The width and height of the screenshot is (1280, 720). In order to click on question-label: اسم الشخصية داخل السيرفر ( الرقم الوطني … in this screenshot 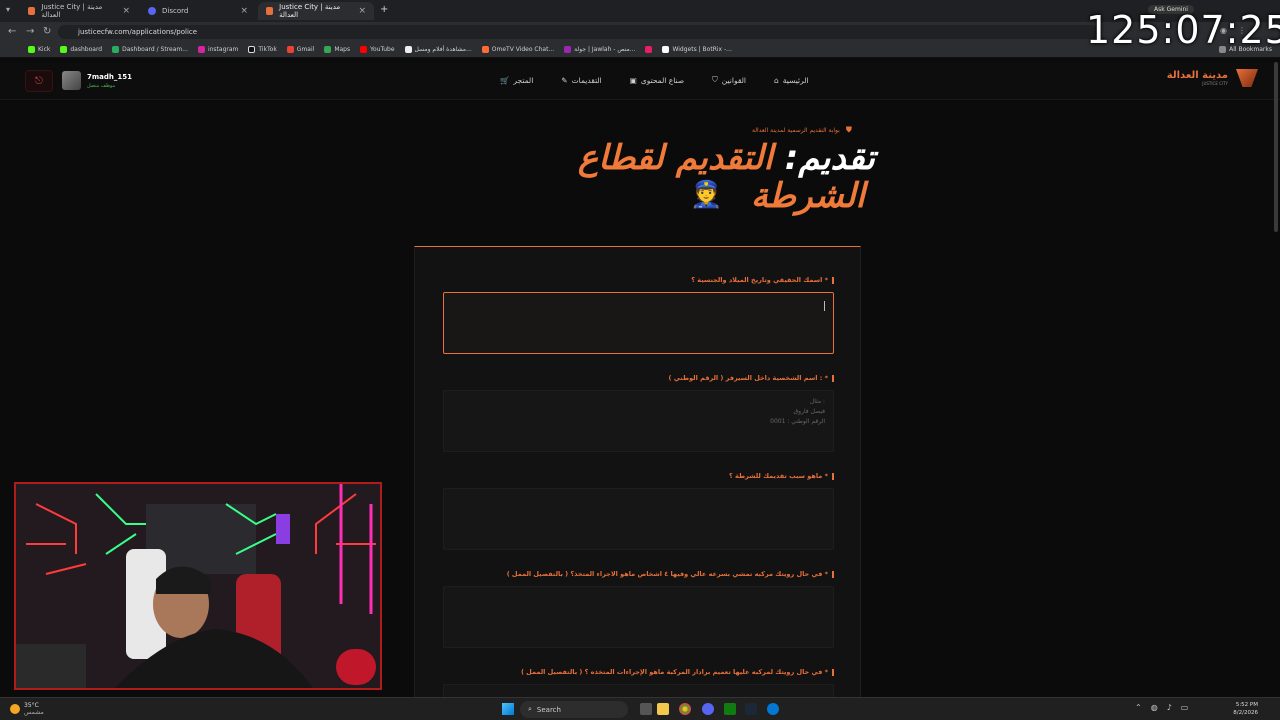, I will do `click(752, 378)`.